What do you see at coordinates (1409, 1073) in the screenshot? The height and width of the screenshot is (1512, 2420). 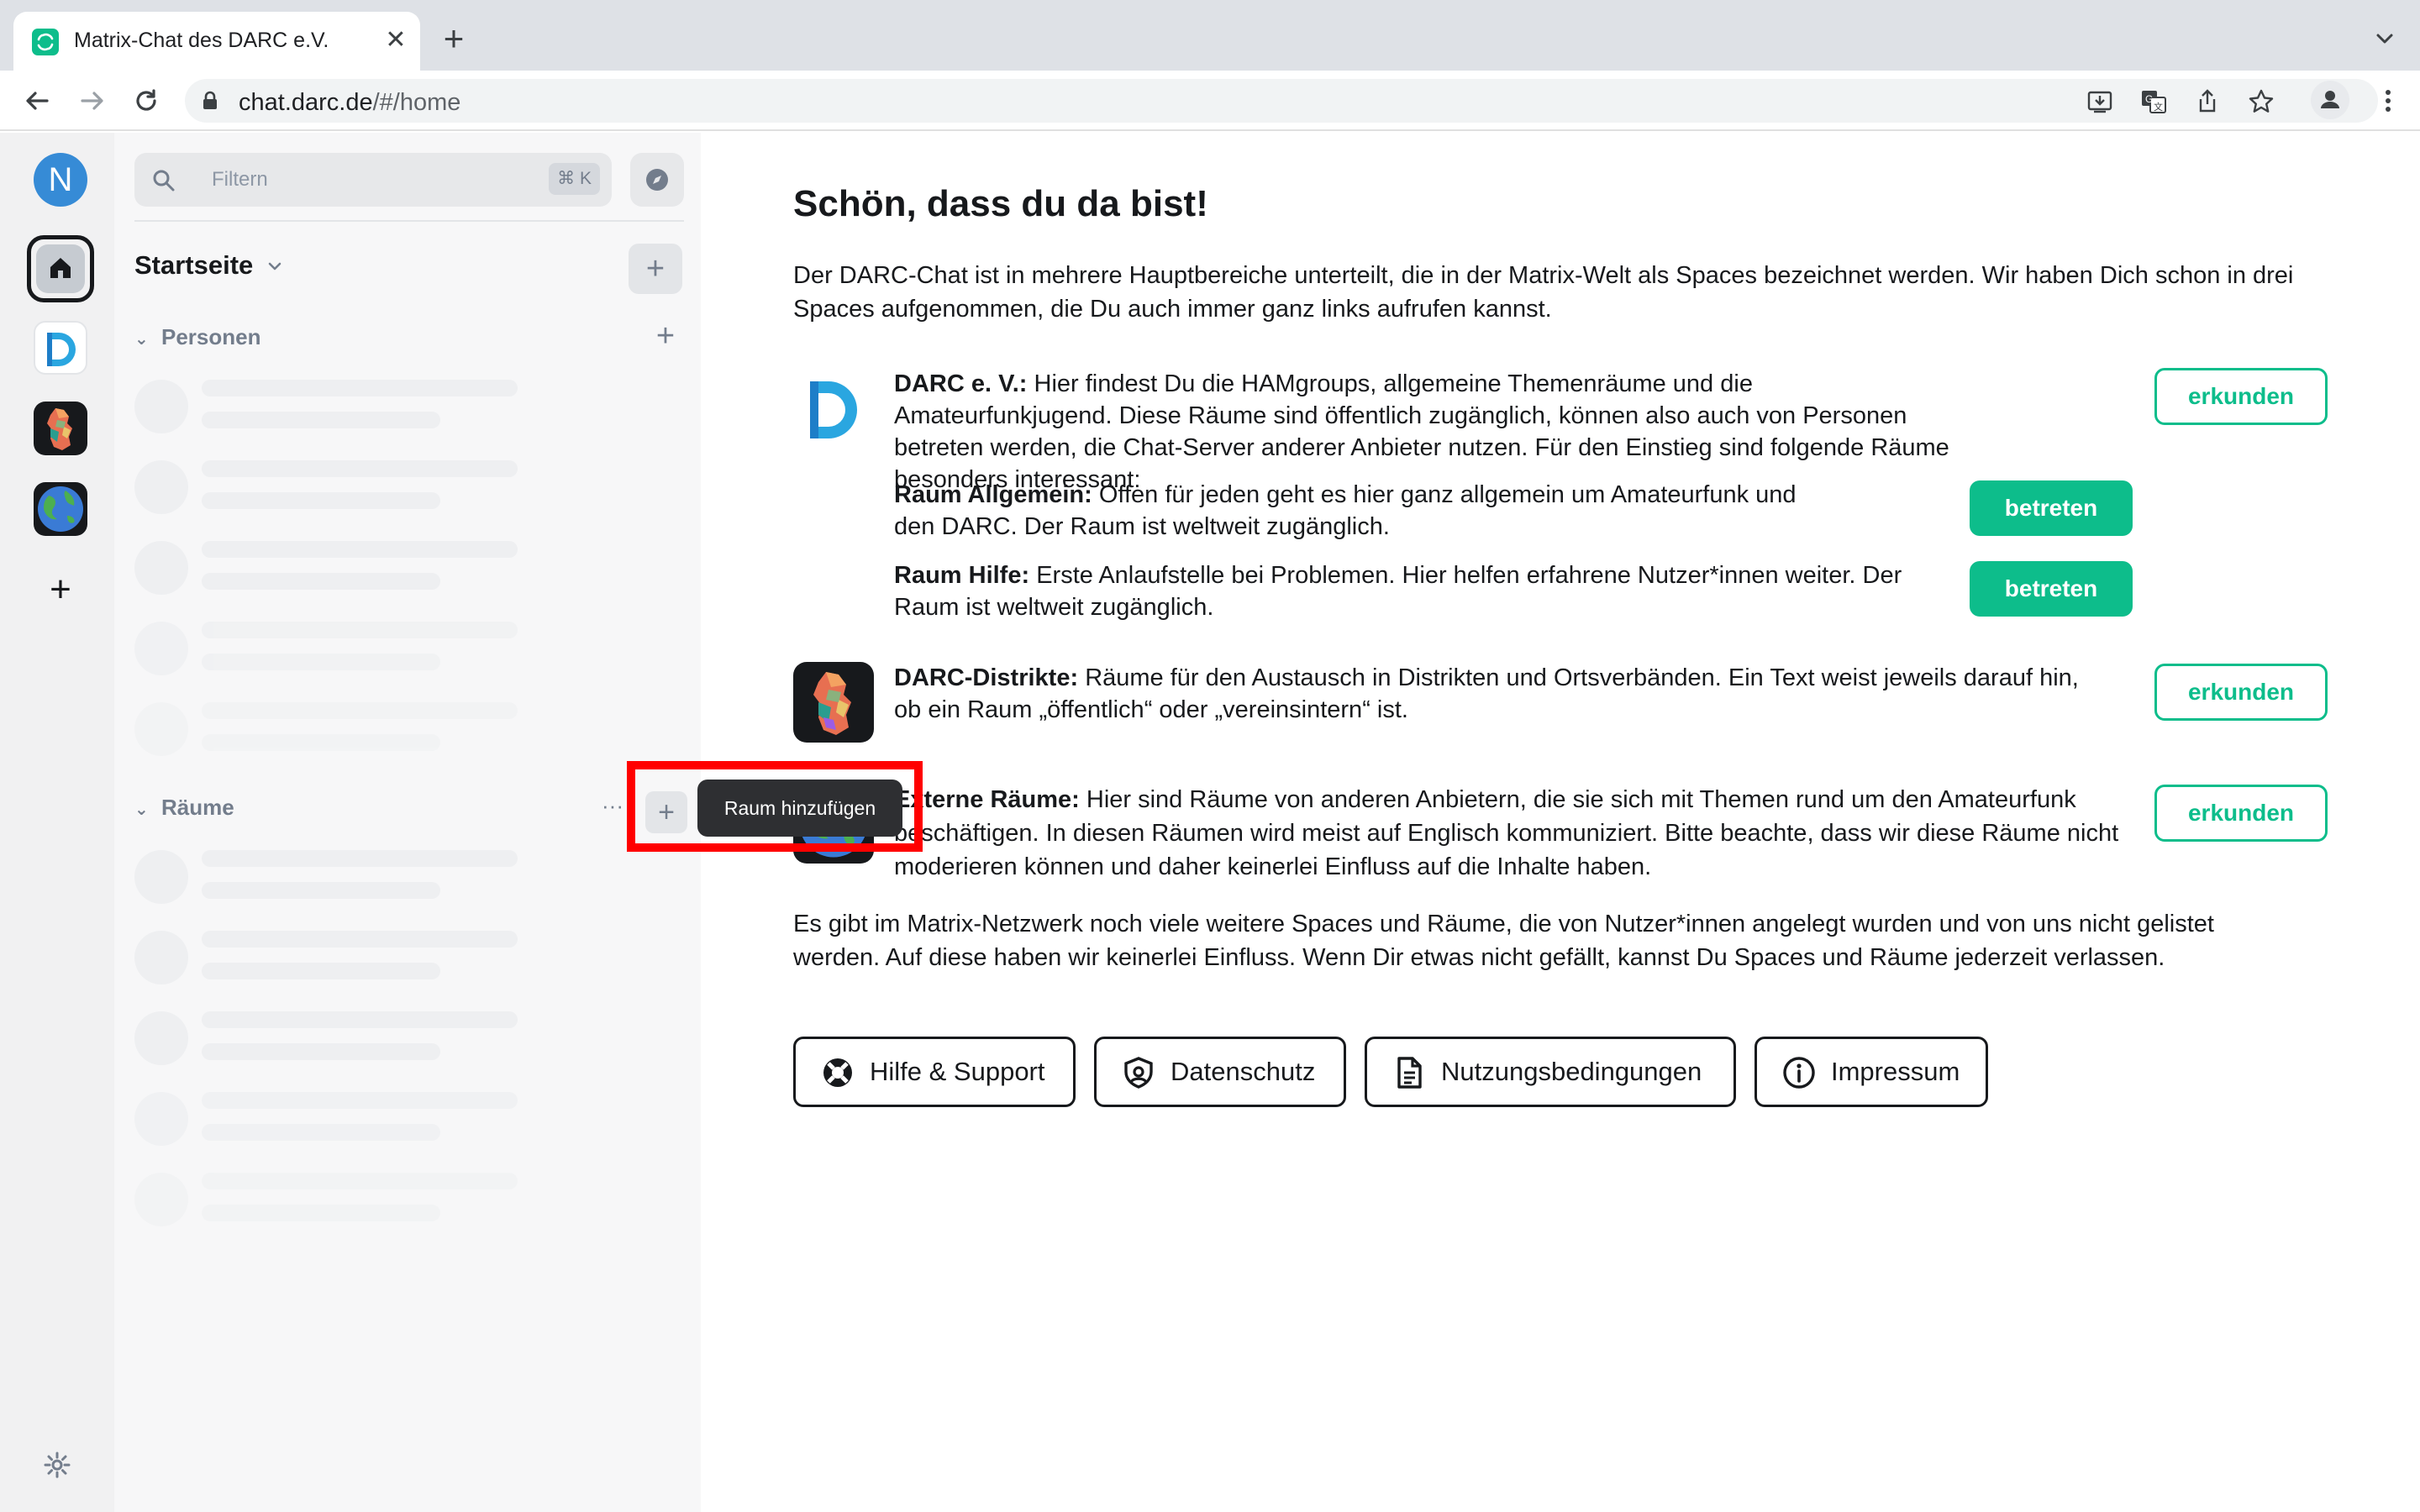 I see `document-icon` at bounding box center [1409, 1073].